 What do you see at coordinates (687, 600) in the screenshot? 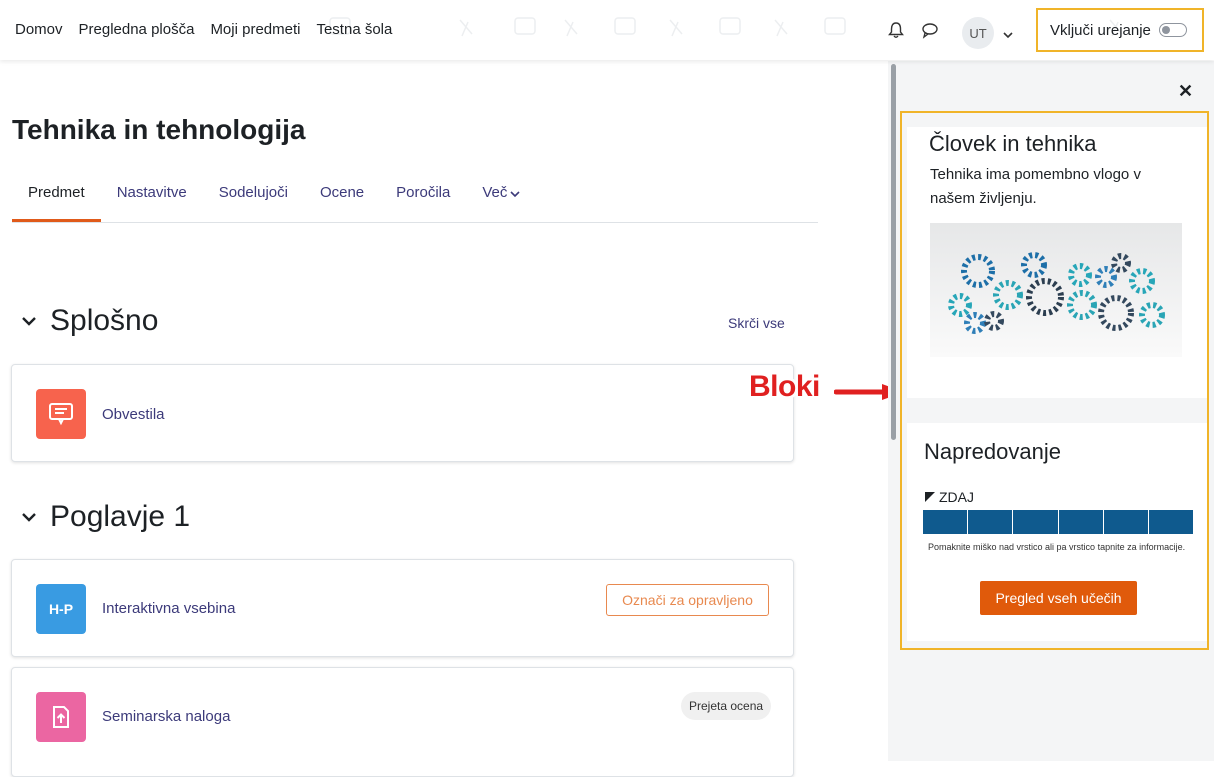
I see `mark-as-done-button: Označi za opravljeno` at bounding box center [687, 600].